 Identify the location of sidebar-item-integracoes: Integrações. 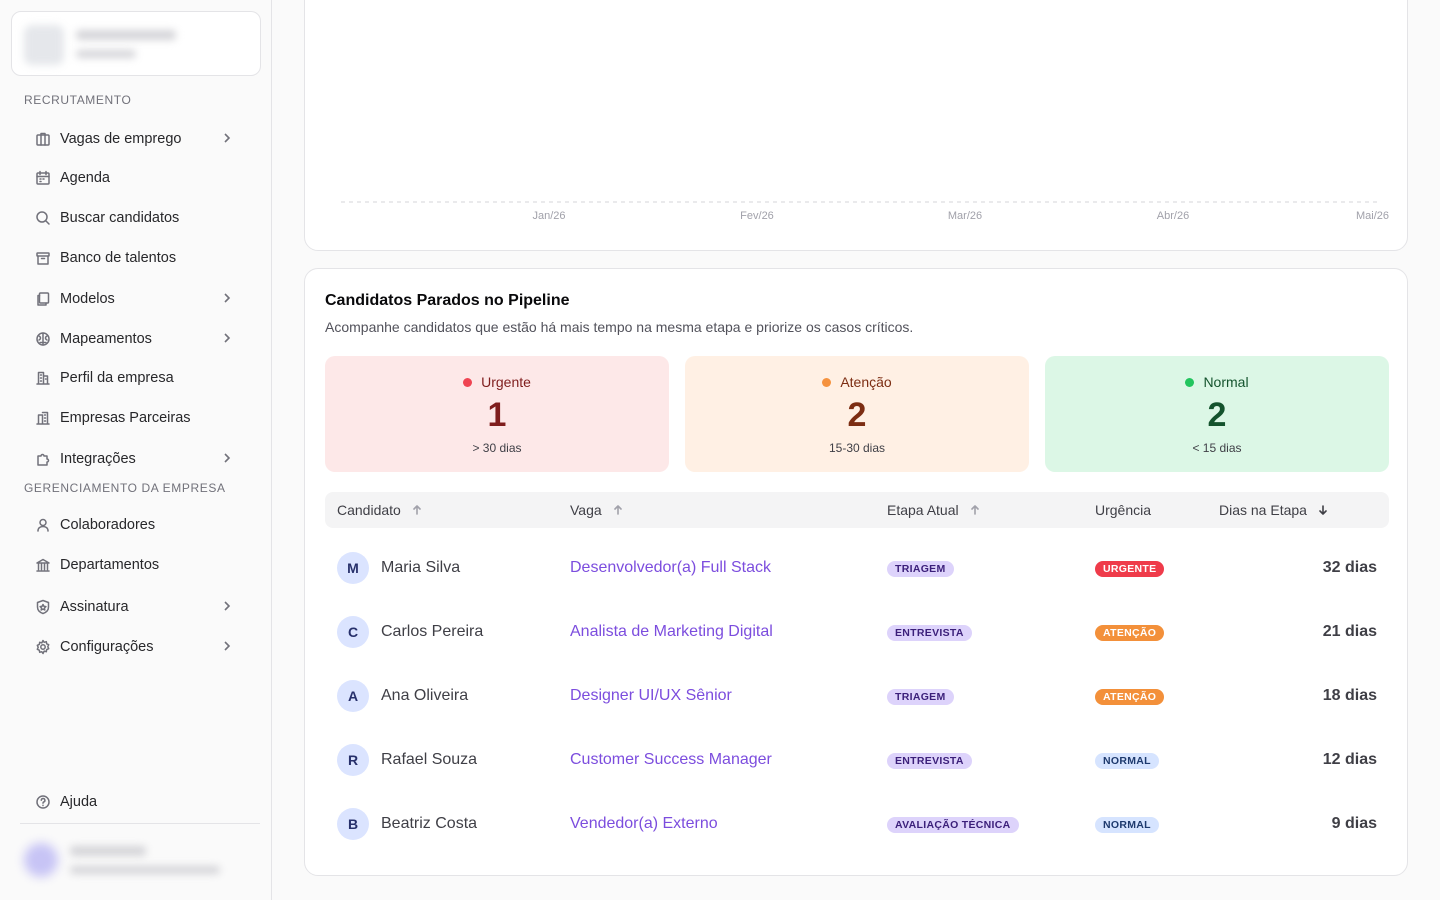
(136, 459).